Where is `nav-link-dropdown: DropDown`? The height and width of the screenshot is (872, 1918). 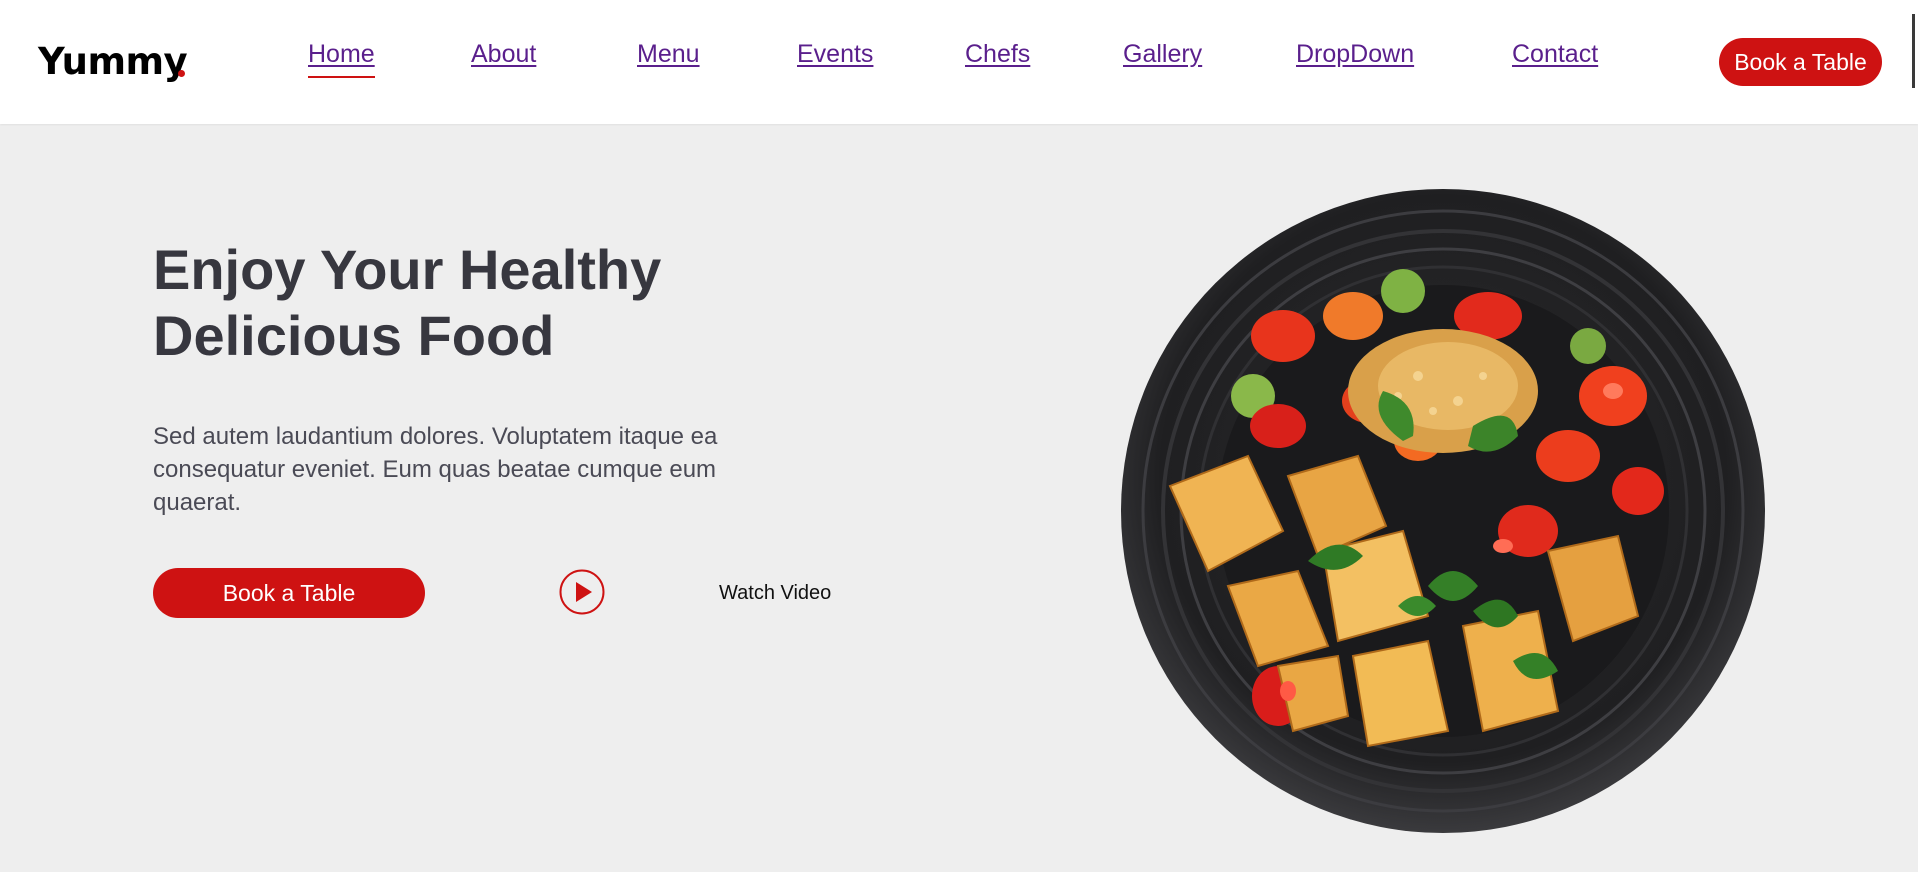 nav-link-dropdown: DropDown is located at coordinates (1355, 54).